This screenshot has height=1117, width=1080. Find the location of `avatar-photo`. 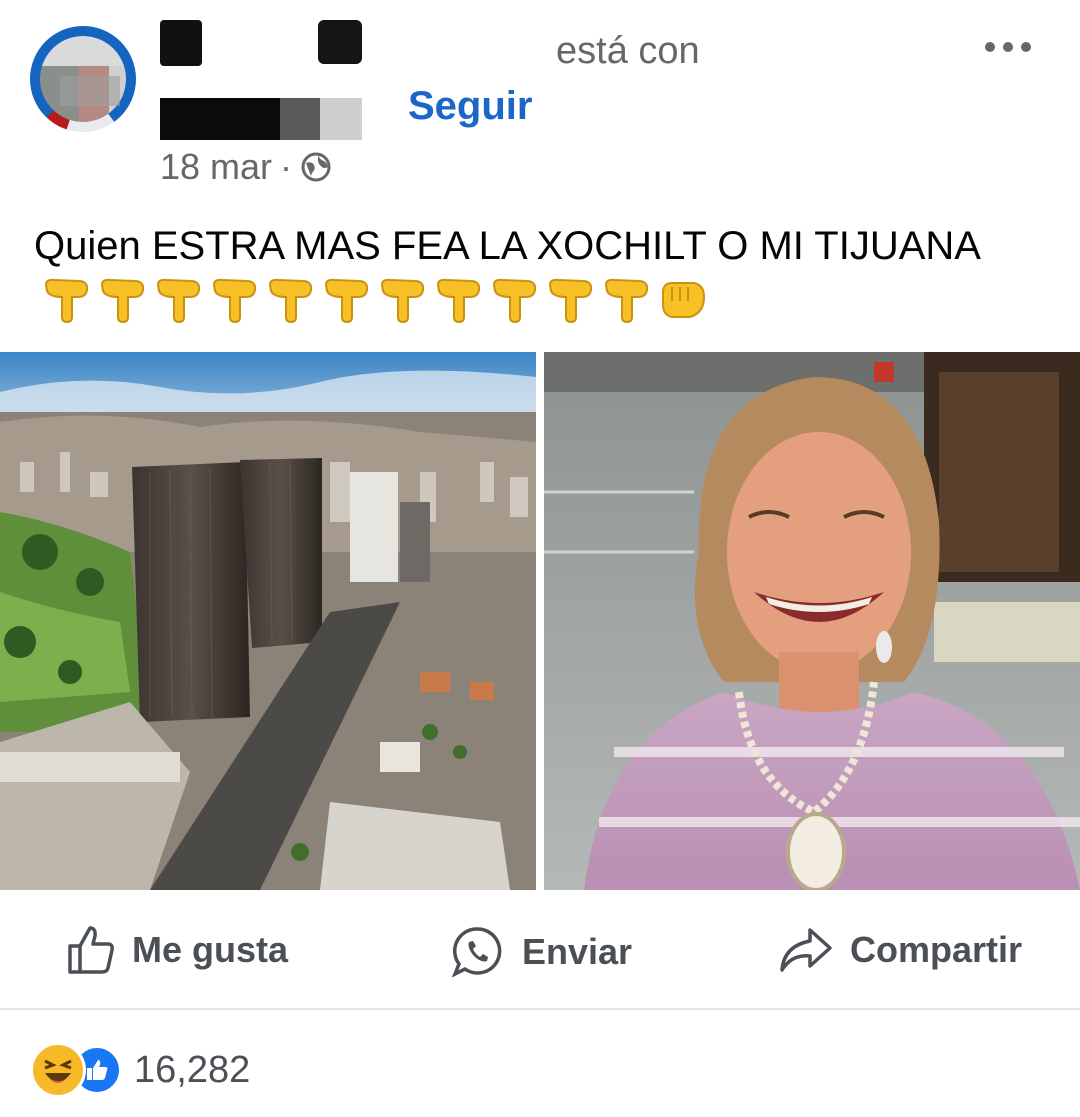

avatar-photo is located at coordinates (83, 79).